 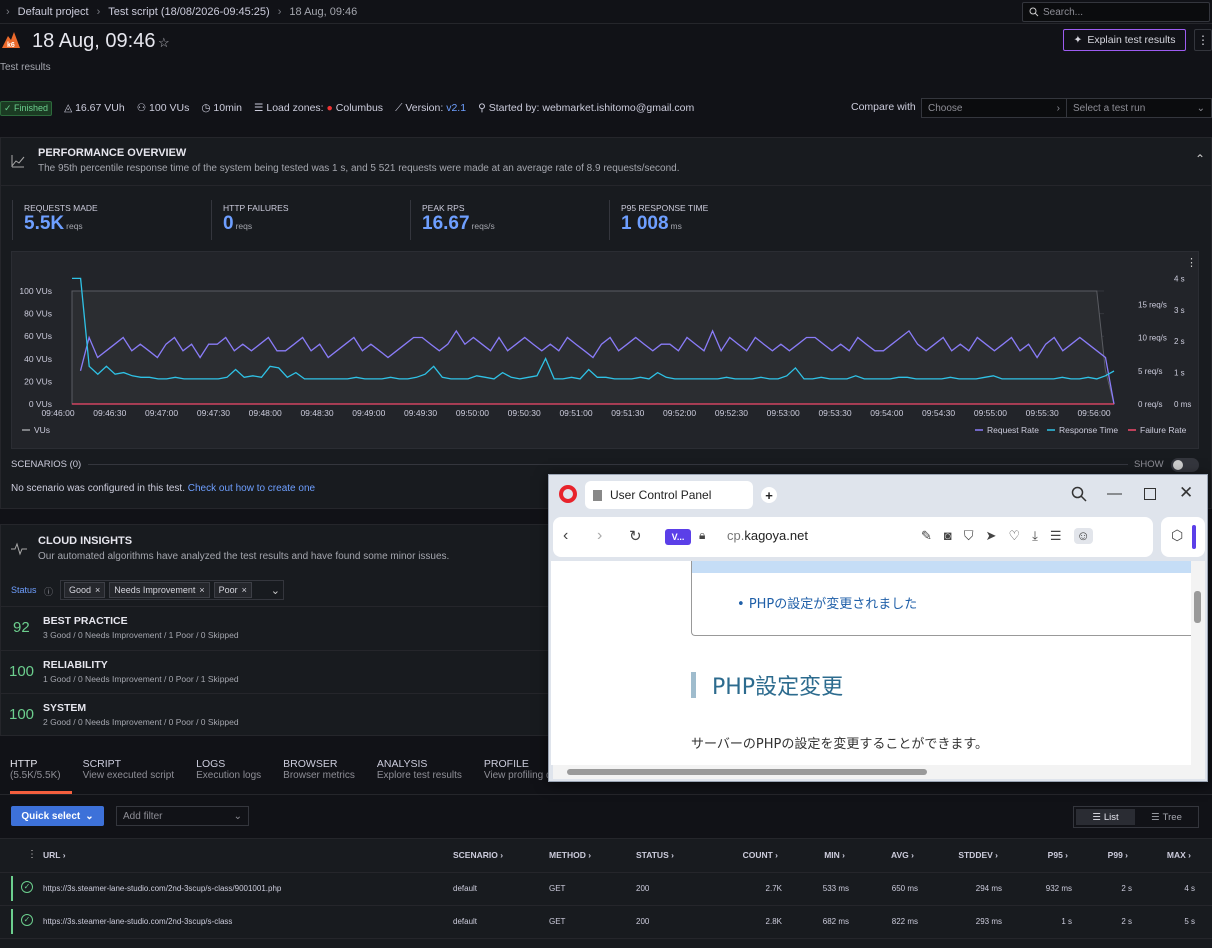 What do you see at coordinates (98, 11) in the screenshot?
I see `breadcrumb-sep: ›` at bounding box center [98, 11].